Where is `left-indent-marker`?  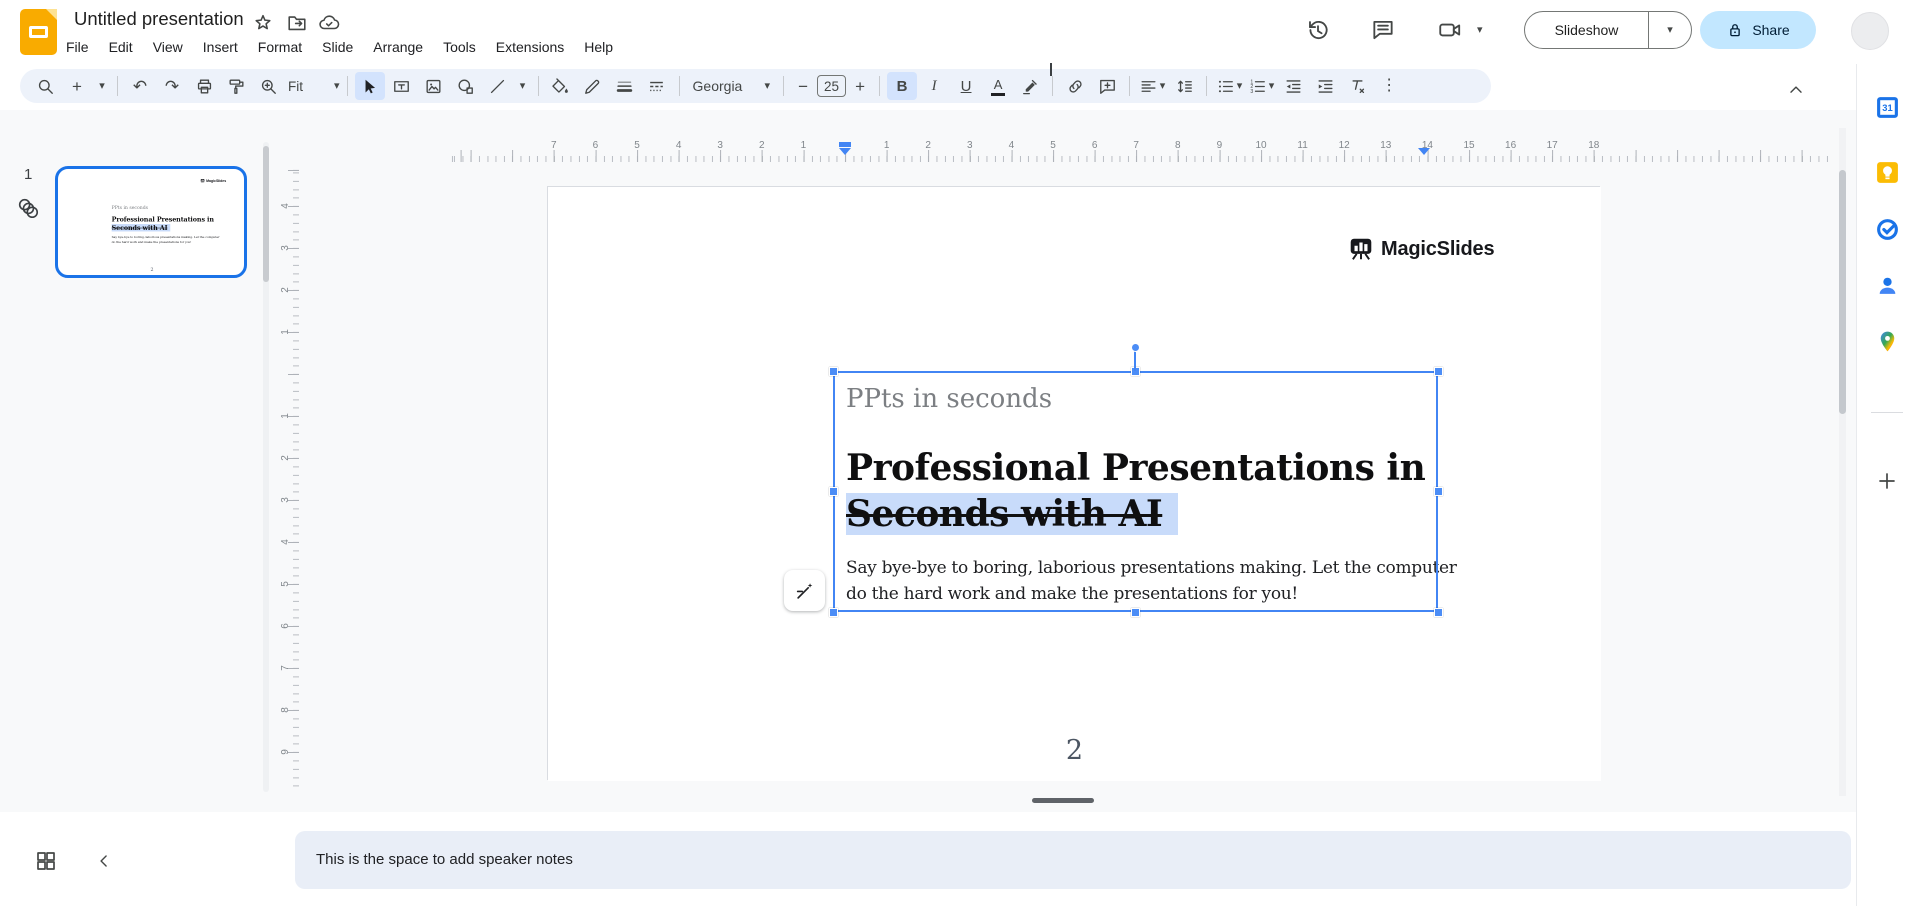 left-indent-marker is located at coordinates (845, 151).